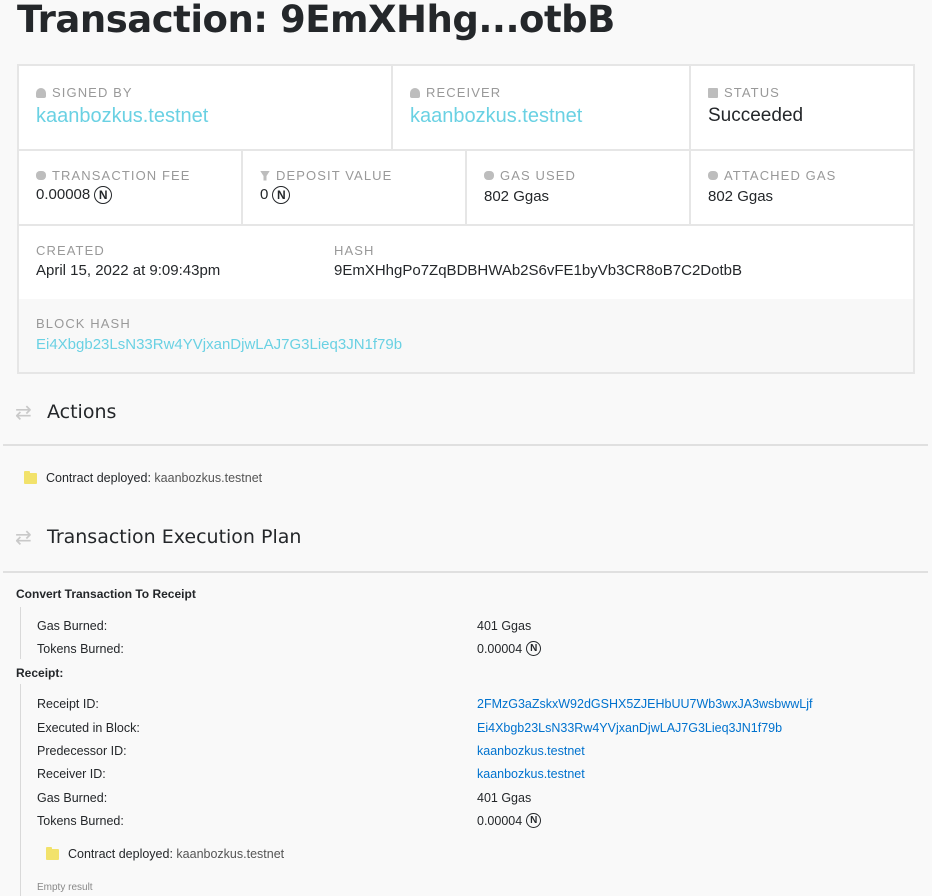 This screenshot has height=896, width=932. What do you see at coordinates (71, 774) in the screenshot?
I see `receiver-id-label: Receiver ID:` at bounding box center [71, 774].